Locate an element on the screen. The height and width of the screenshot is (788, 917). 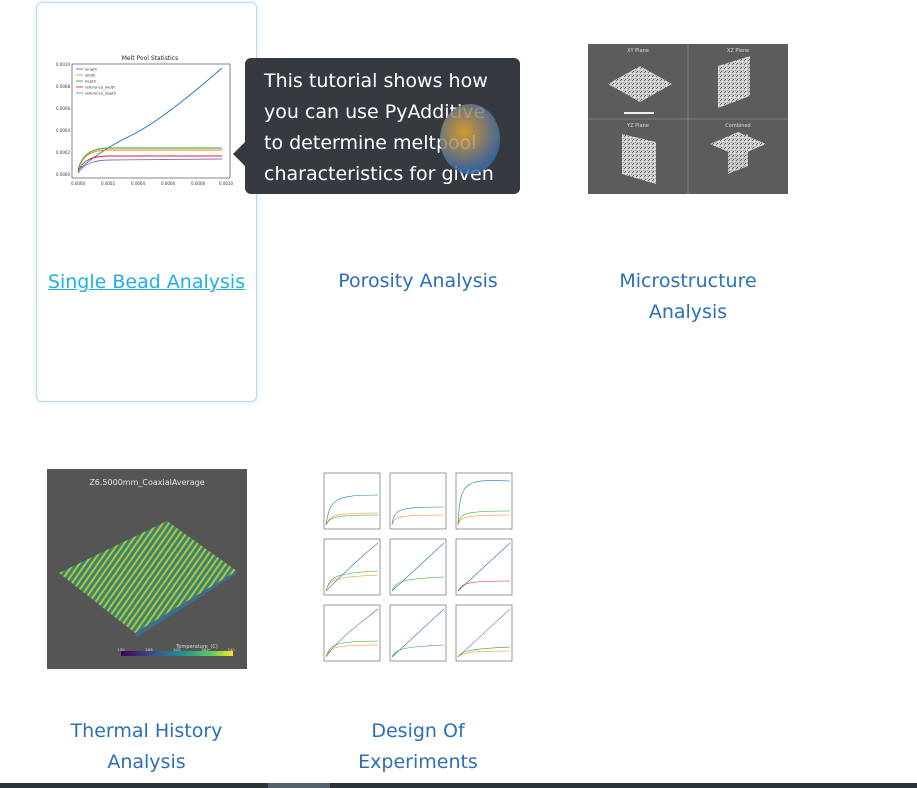
legend-item: length is located at coordinates (91, 68).